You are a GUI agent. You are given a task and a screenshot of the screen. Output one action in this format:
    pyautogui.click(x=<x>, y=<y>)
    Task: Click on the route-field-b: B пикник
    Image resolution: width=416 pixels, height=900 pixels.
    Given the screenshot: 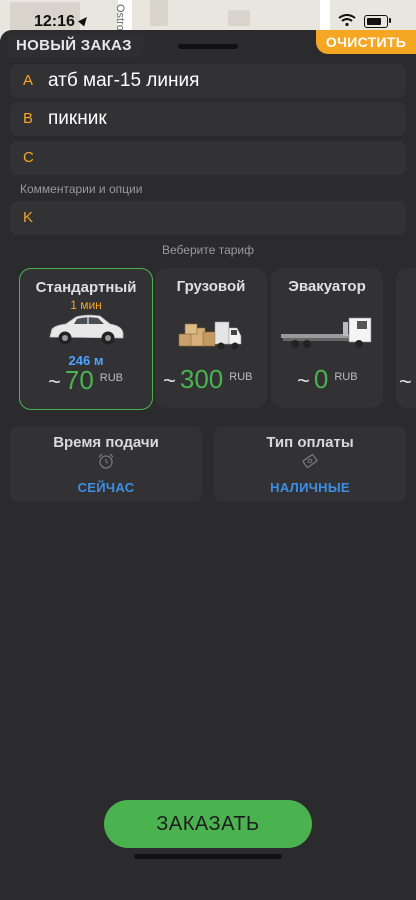 What is the action you would take?
    pyautogui.click(x=208, y=119)
    